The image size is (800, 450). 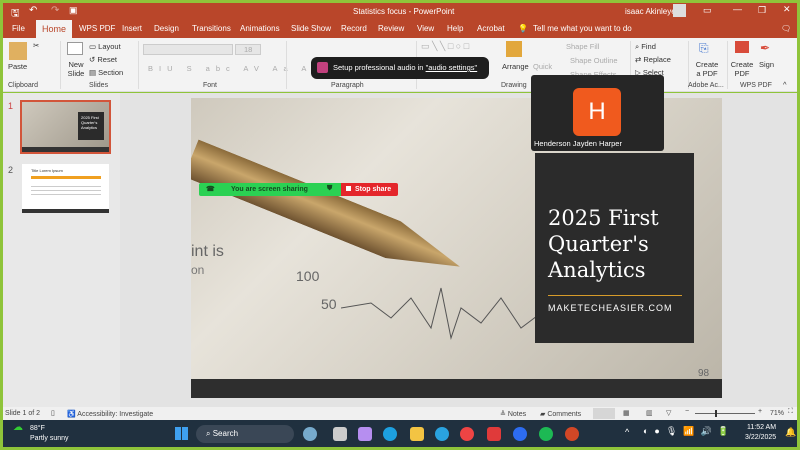 I want to click on collapse-ribbon-icon: ^, so click(x=785, y=84).